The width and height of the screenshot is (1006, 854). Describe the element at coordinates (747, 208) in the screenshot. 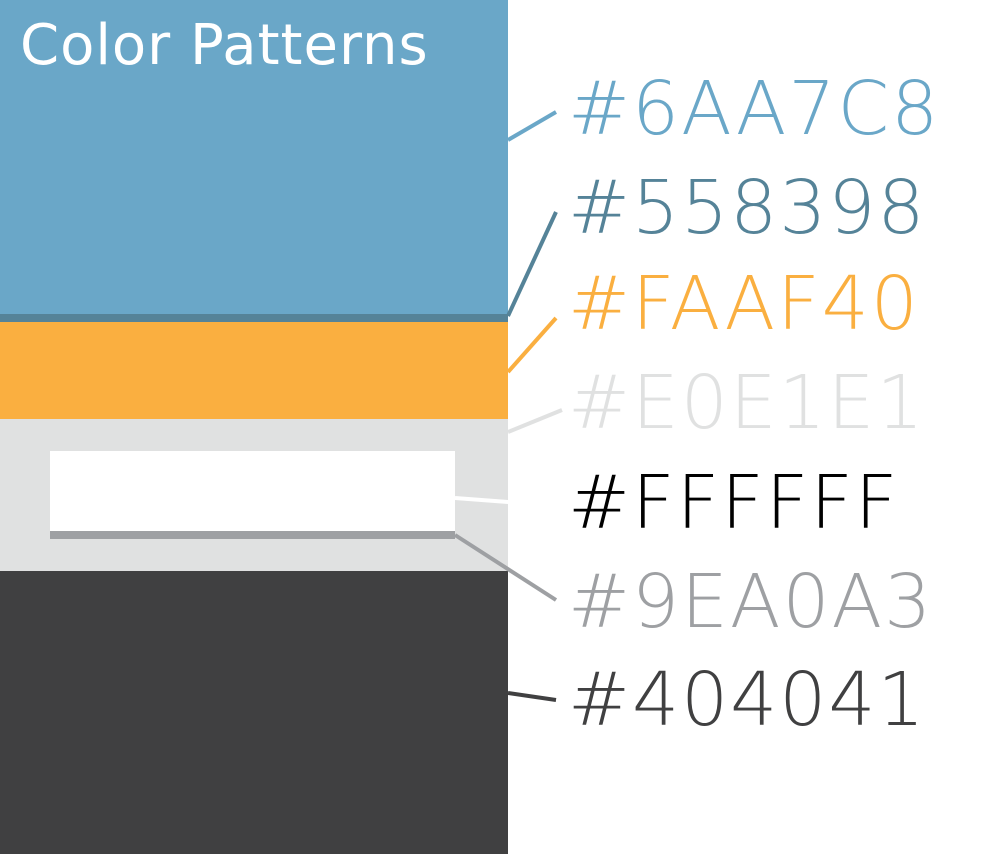

I see `hex-label-558398: #558398` at that location.